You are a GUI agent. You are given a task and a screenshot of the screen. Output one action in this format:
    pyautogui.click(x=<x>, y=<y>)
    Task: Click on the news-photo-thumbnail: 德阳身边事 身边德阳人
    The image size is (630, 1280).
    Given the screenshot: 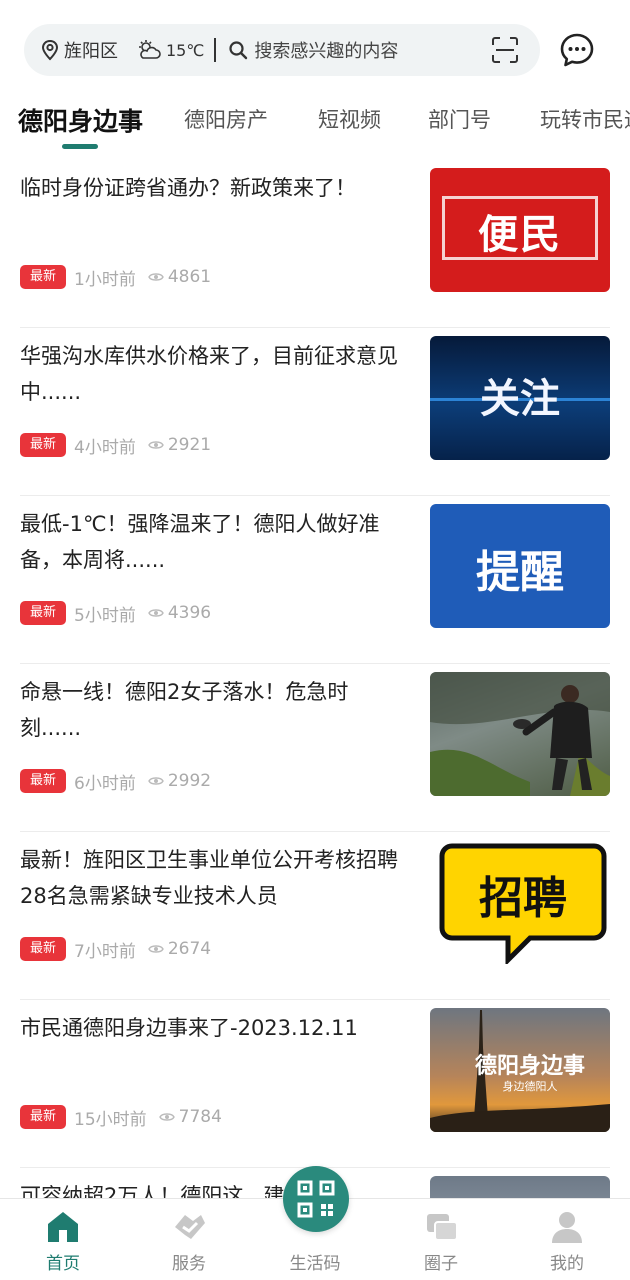 What is the action you would take?
    pyautogui.click(x=520, y=1070)
    